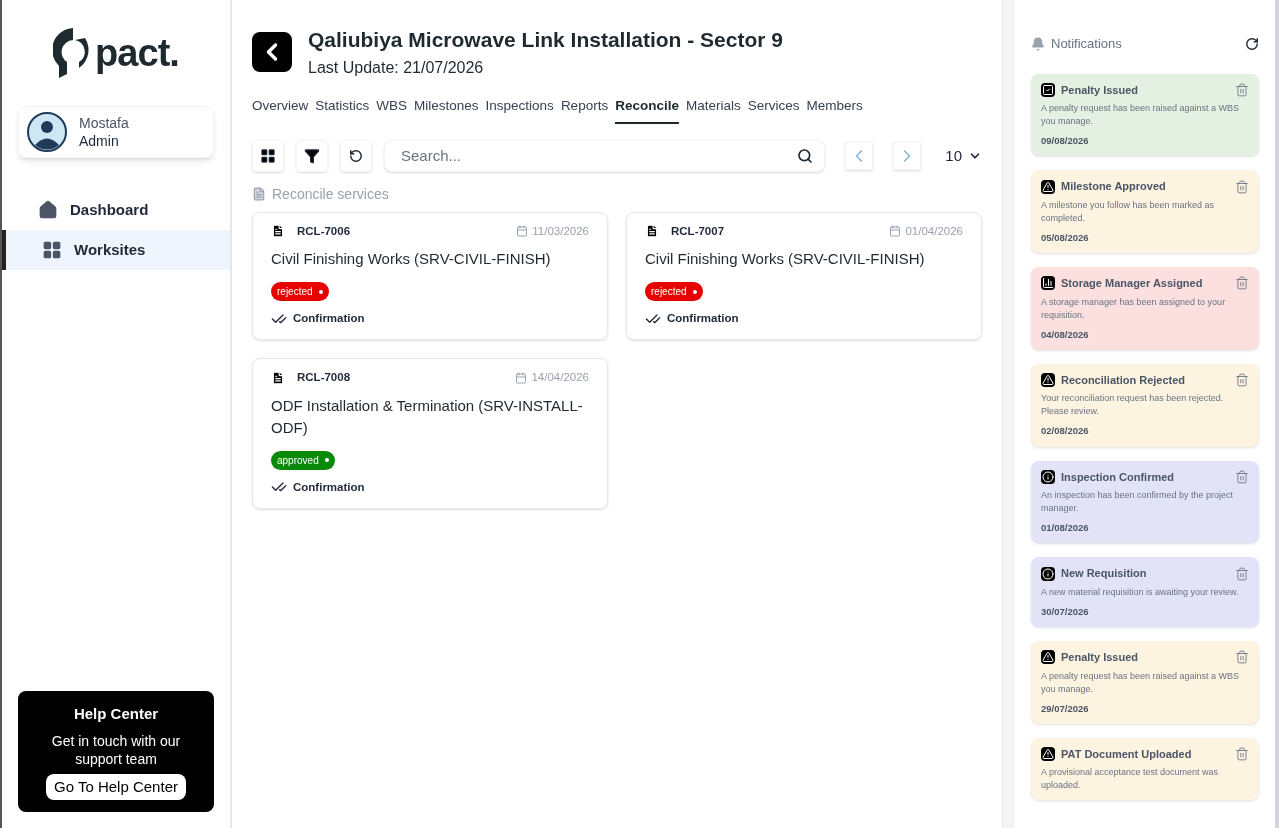 The height and width of the screenshot is (828, 1279). I want to click on notification-card: Storage Manager Assigned A storage manager has been assigned to your requisition. 04/08/2026, so click(1145, 308).